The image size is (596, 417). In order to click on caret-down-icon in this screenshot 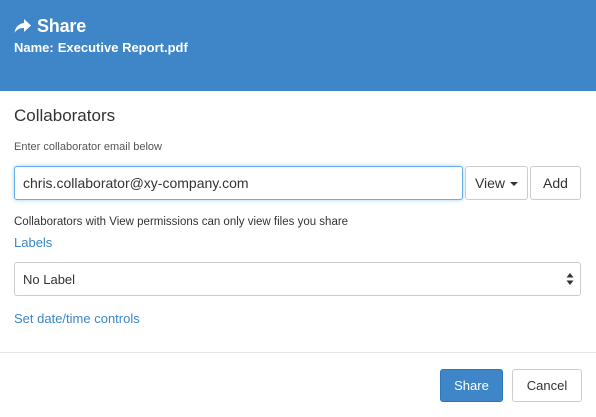, I will do `click(514, 183)`.